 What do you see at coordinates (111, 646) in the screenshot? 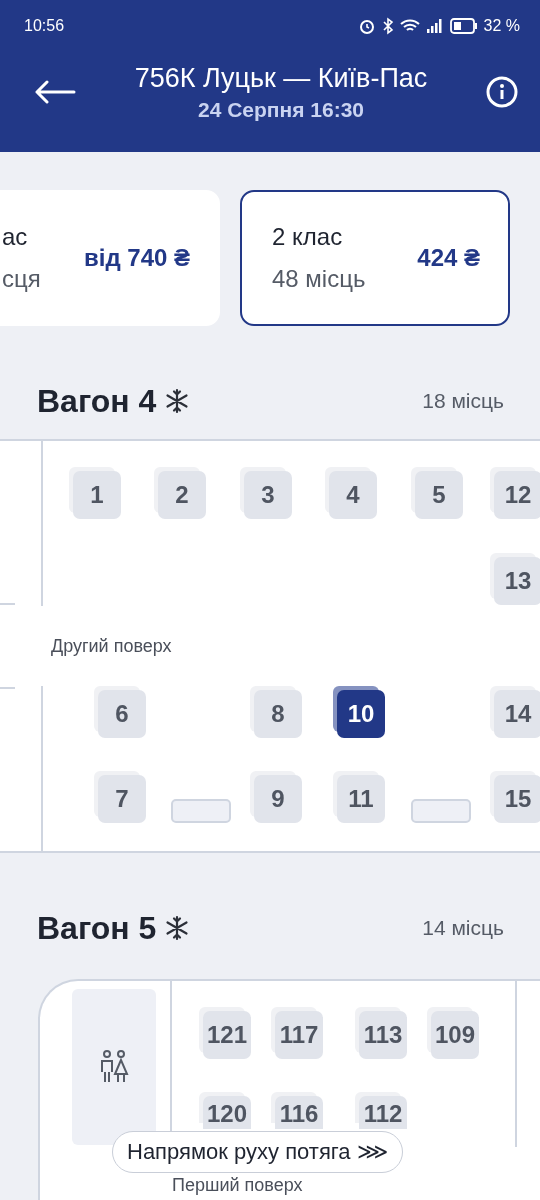
I see `floor-label: Другий поверх` at bounding box center [111, 646].